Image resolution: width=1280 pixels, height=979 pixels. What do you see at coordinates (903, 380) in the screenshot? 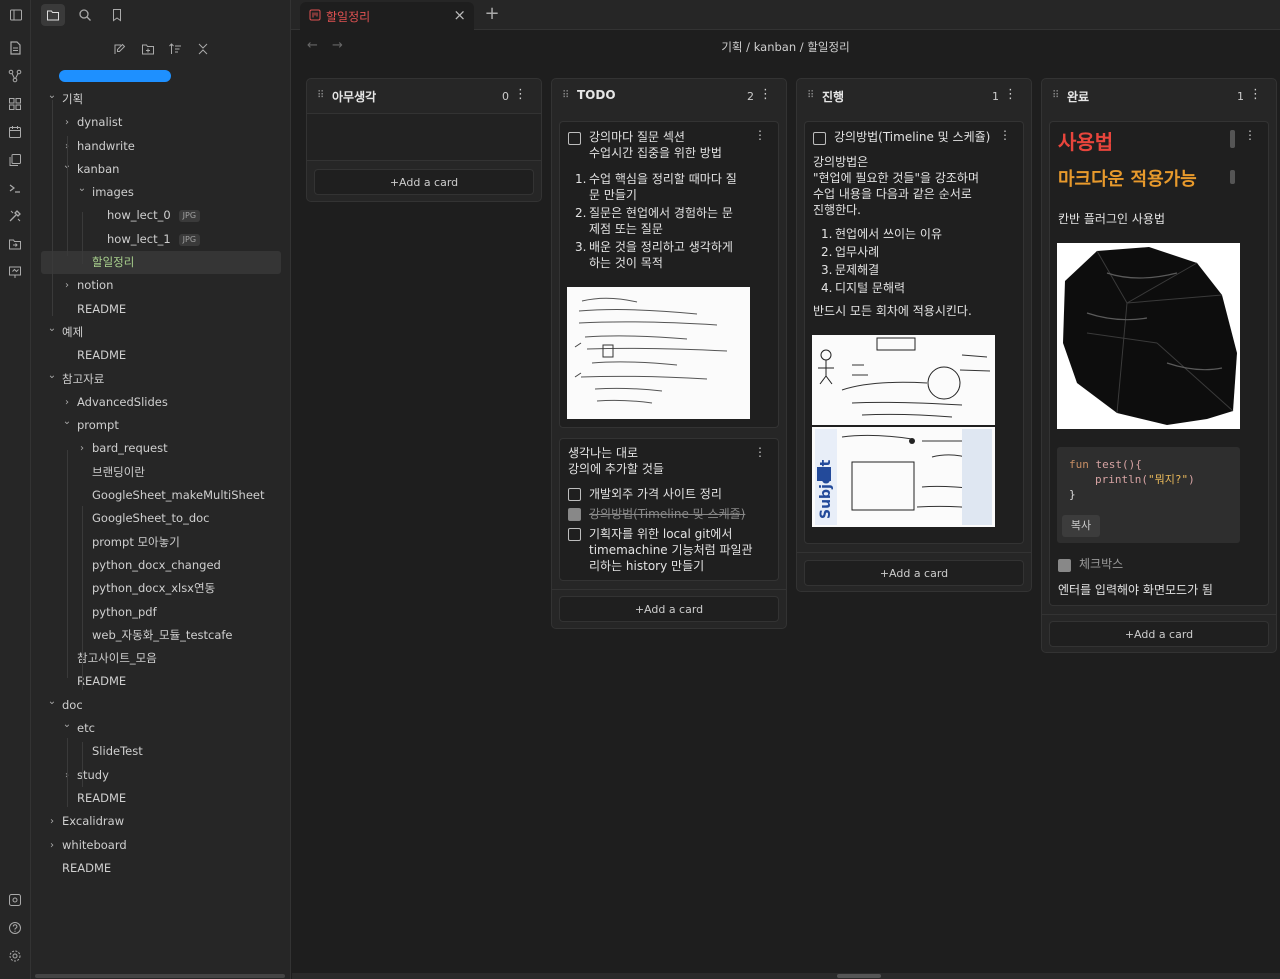
I see `whiteboard-sketch-image` at bounding box center [903, 380].